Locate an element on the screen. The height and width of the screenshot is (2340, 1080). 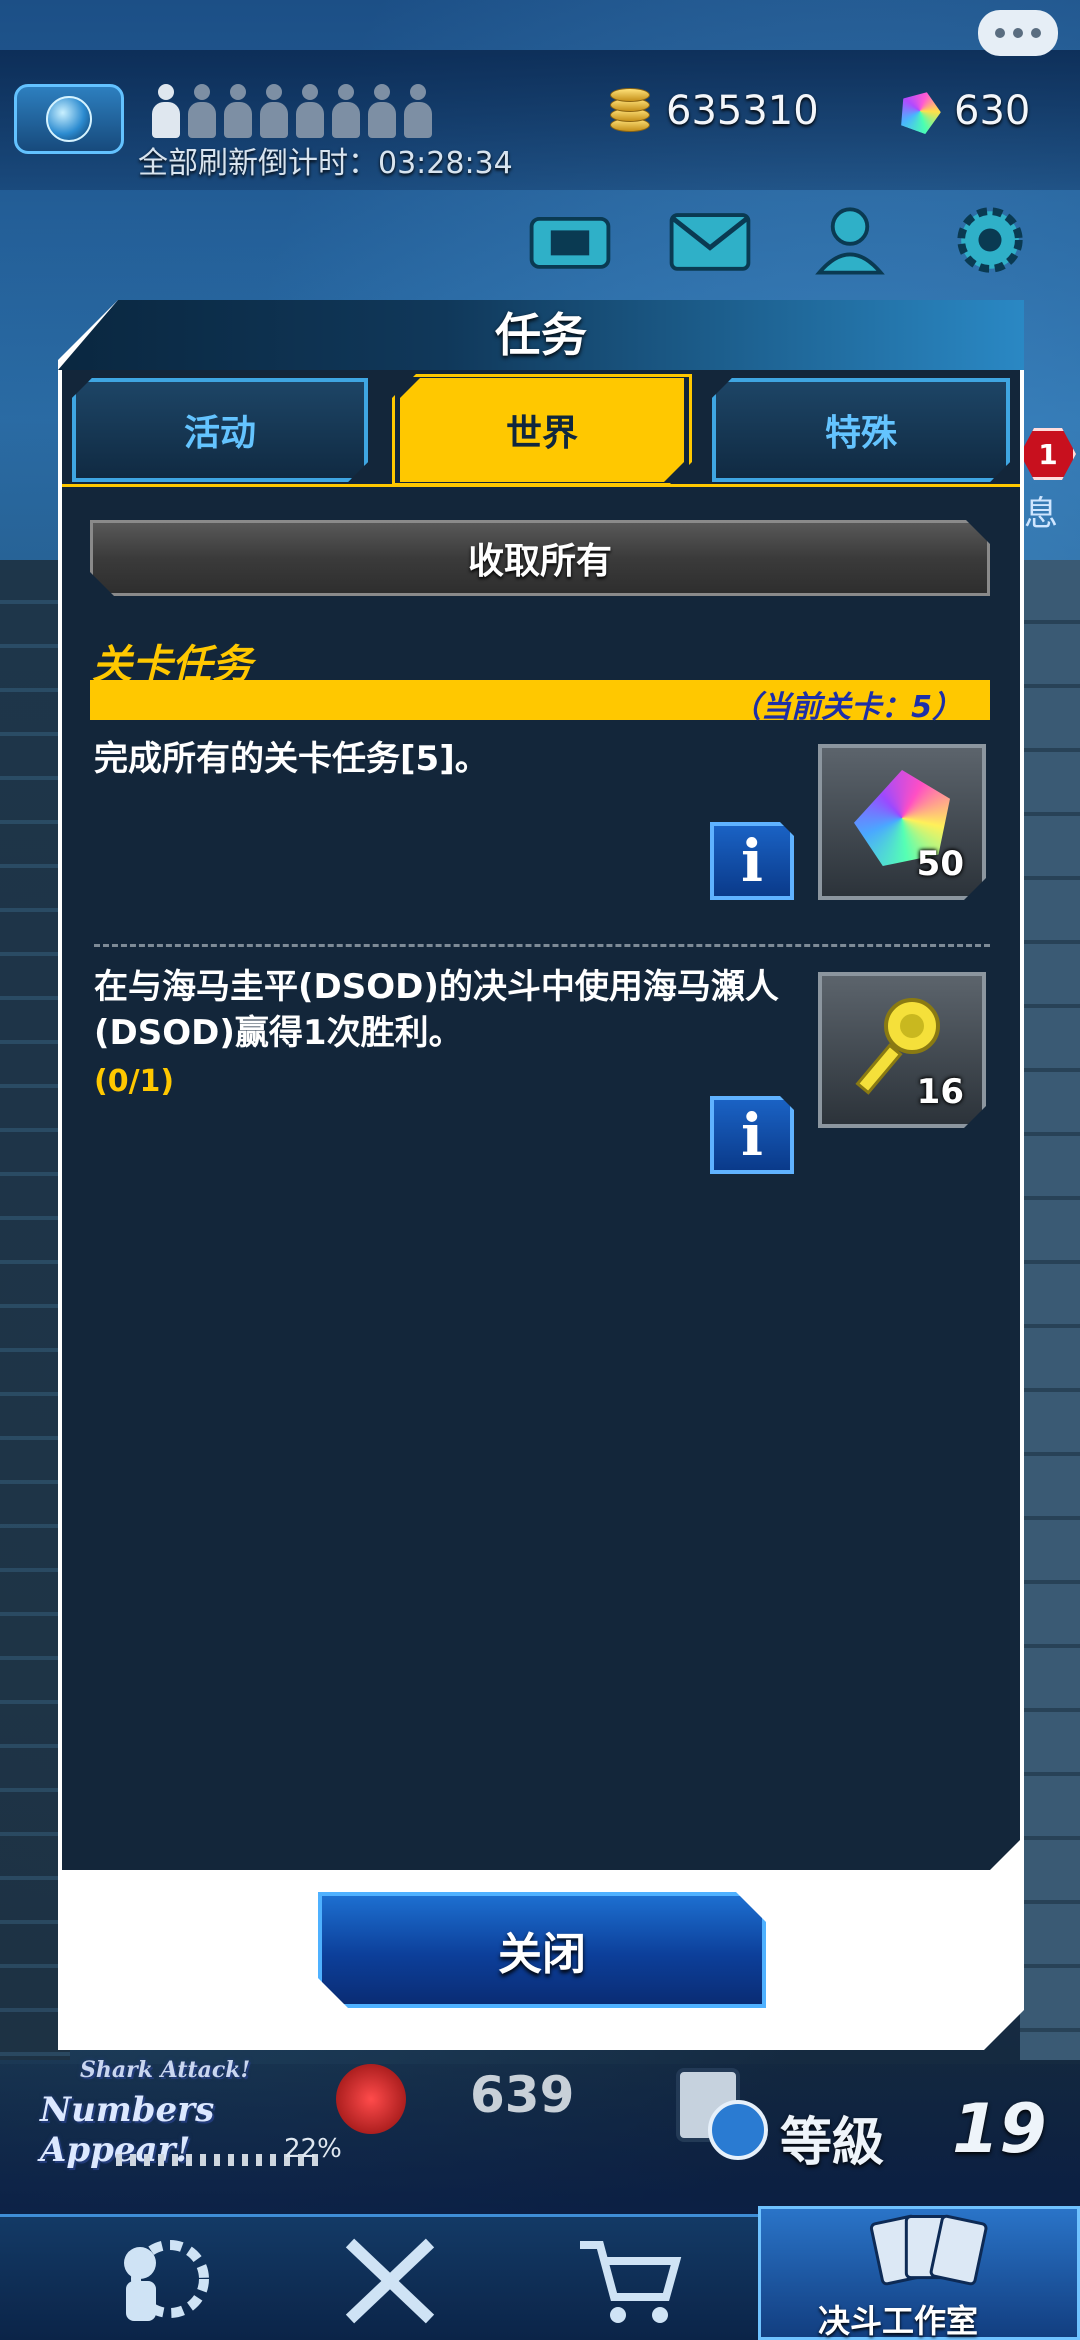
divider is located at coordinates (542, 945).